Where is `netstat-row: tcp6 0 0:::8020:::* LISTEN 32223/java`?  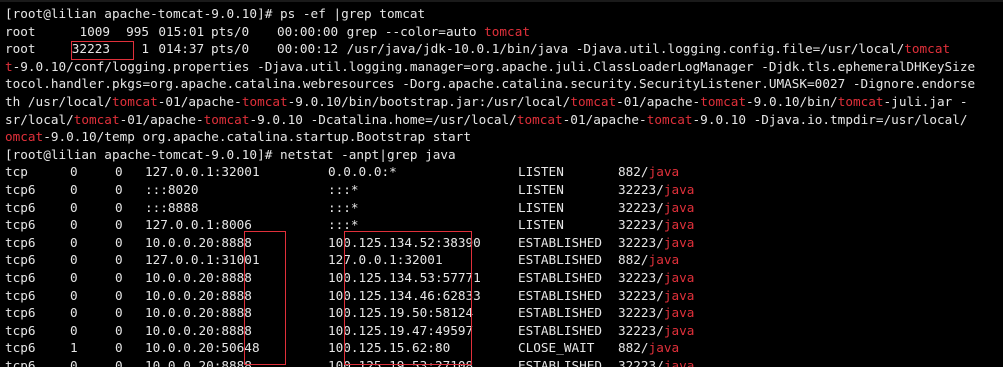 netstat-row: tcp6 0 0:::8020:::* LISTEN 32223/java is located at coordinates (504, 190).